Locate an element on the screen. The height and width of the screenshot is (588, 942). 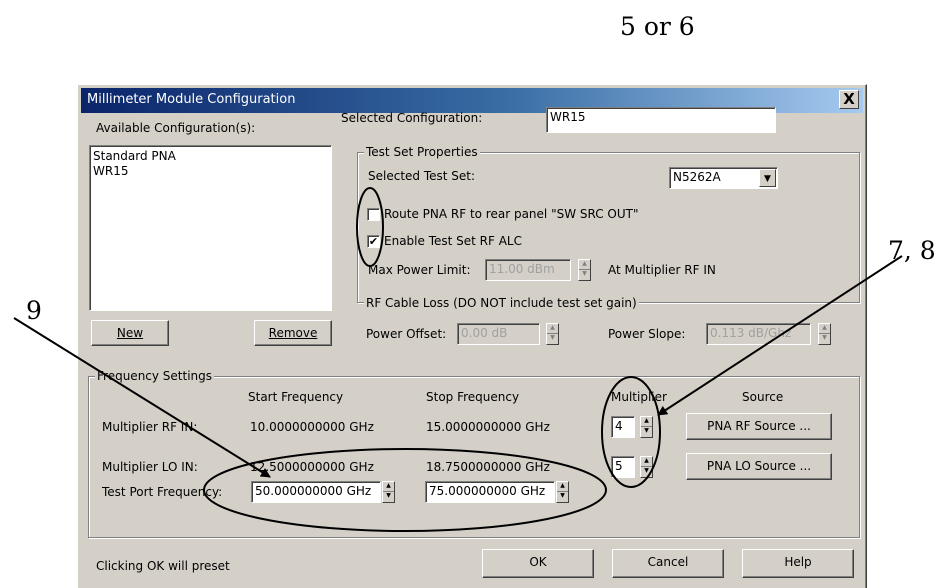
ok-button: OK is located at coordinates (538, 563).